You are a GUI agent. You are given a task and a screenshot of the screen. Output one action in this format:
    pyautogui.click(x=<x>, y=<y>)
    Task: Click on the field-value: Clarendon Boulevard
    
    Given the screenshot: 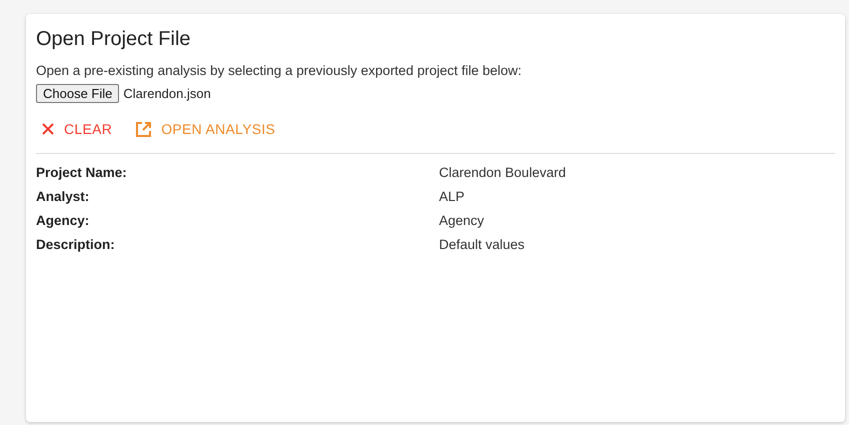 What is the action you would take?
    pyautogui.click(x=503, y=172)
    